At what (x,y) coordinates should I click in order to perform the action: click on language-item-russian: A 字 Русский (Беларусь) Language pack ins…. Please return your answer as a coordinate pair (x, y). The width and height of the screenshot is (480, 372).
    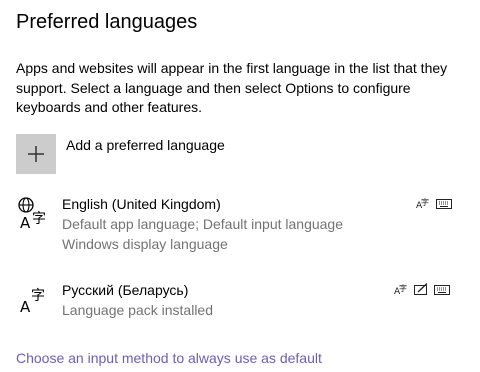
    Looking at the image, I should click on (238, 312).